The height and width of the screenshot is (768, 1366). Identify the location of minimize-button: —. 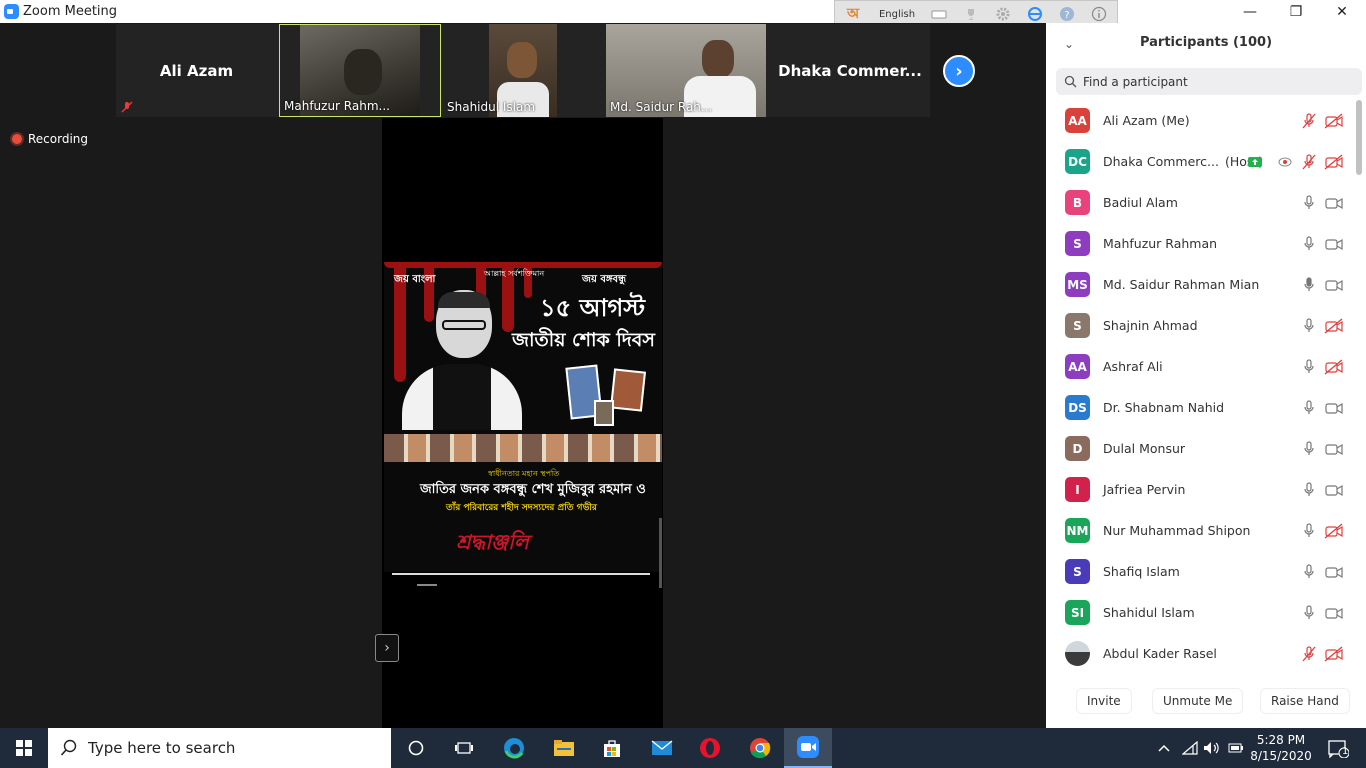
(1250, 11).